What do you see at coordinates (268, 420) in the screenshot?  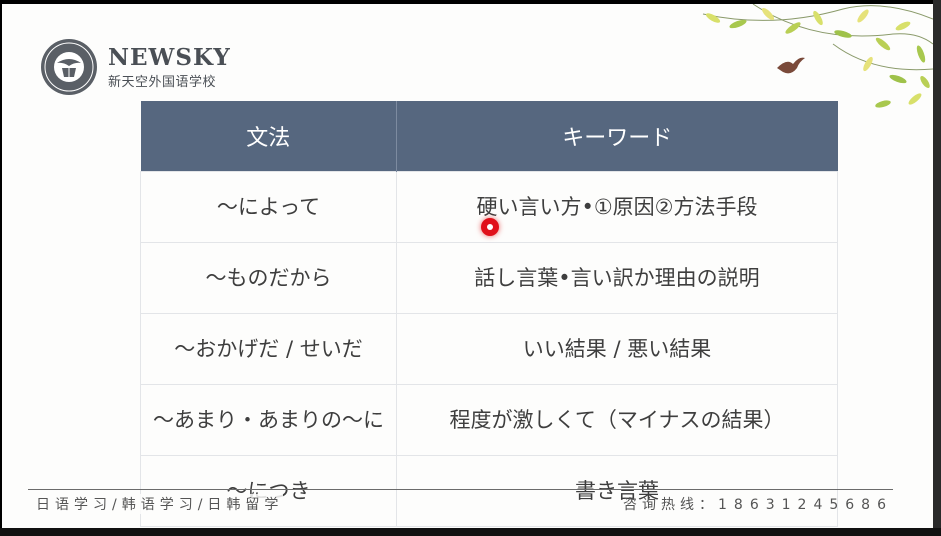 I see `grammar-cell: ～あまり・あまりの～に` at bounding box center [268, 420].